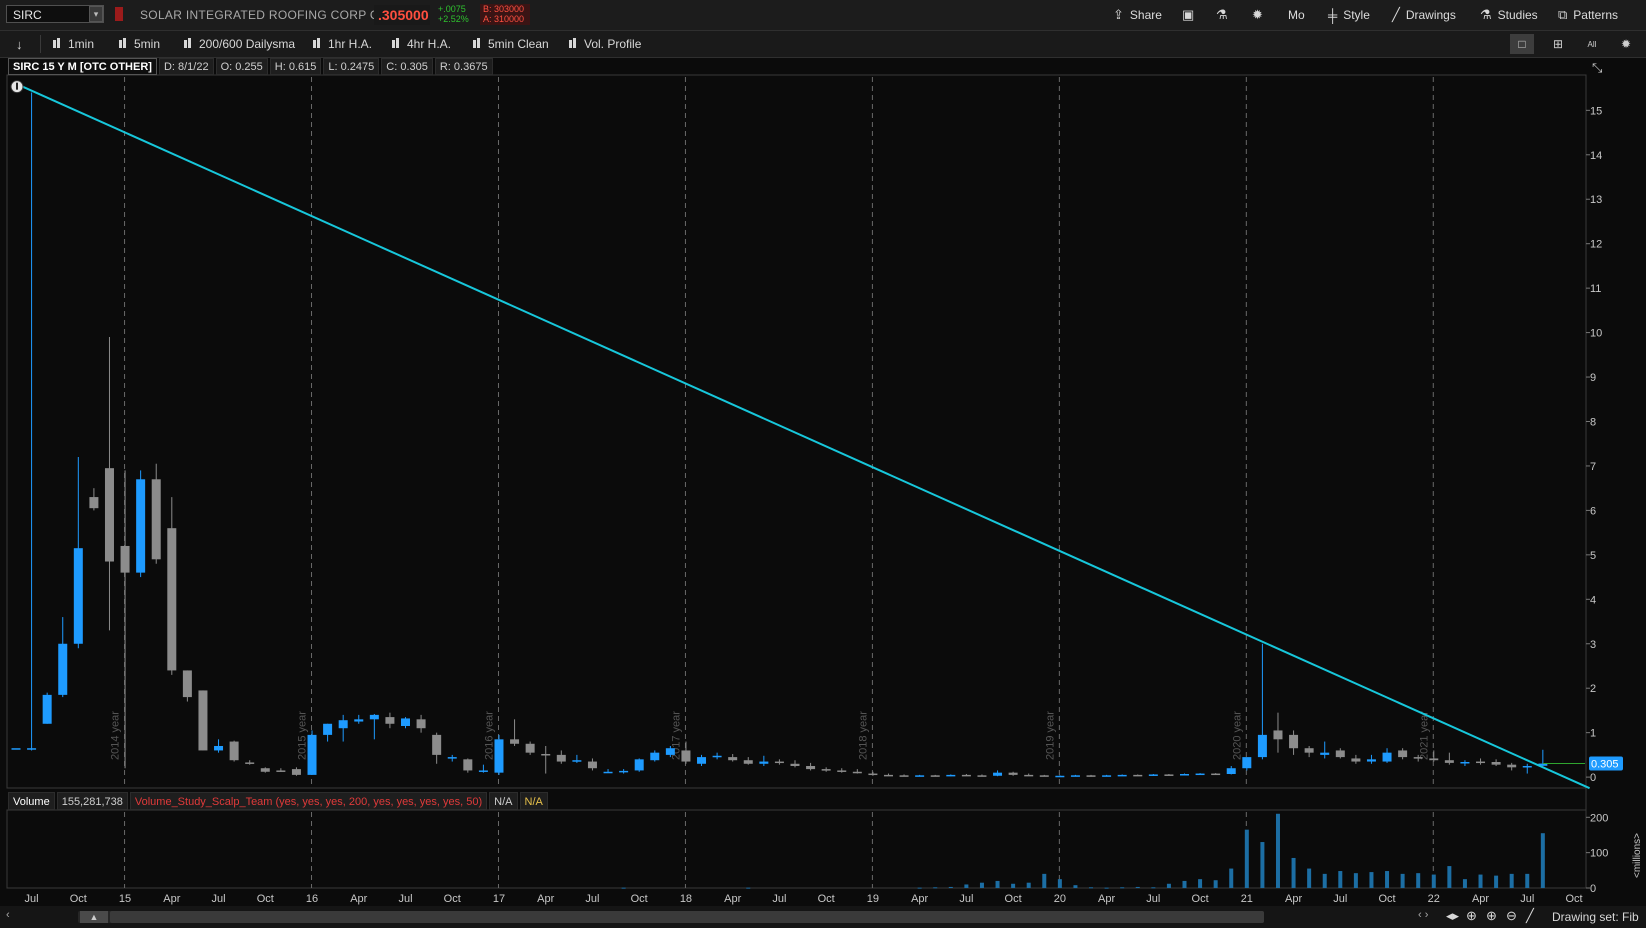 This screenshot has width=1646, height=928. Describe the element at coordinates (1599, 818) in the screenshot. I see `volume-tick-label: 200` at that location.